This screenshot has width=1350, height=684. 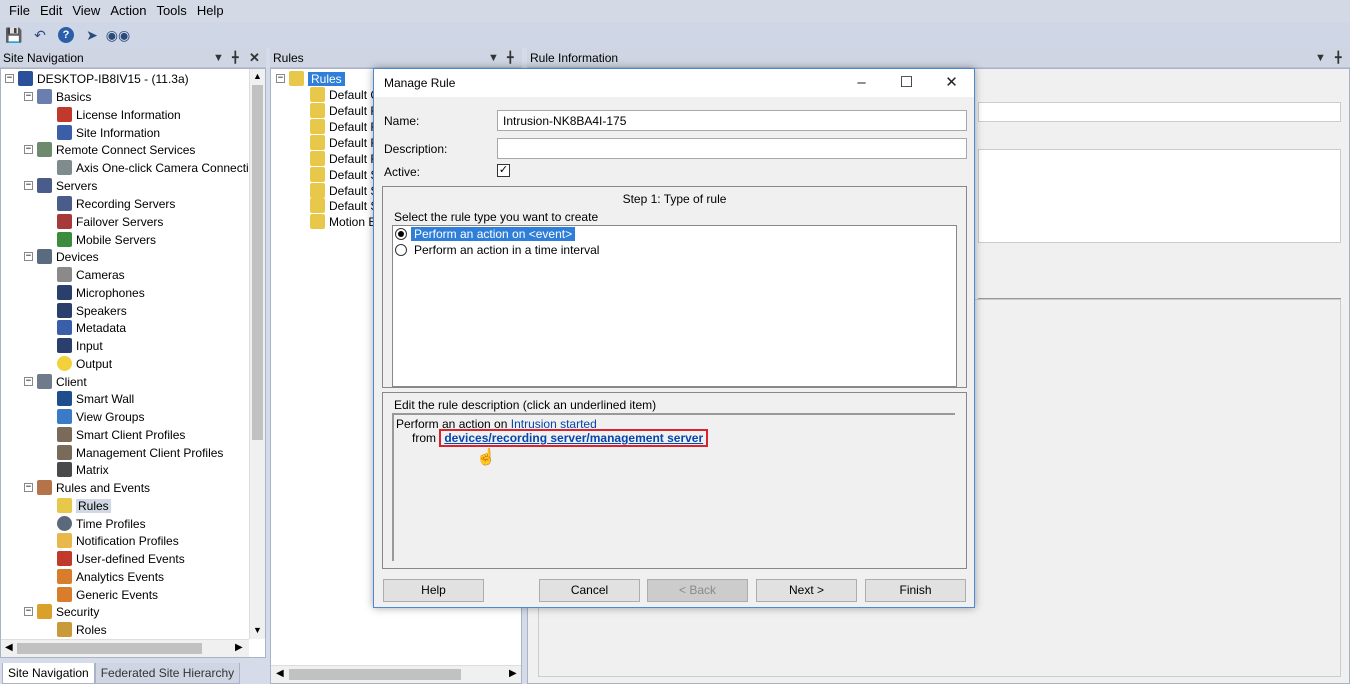 I want to click on rule-item: Default G, so click(x=345, y=94).